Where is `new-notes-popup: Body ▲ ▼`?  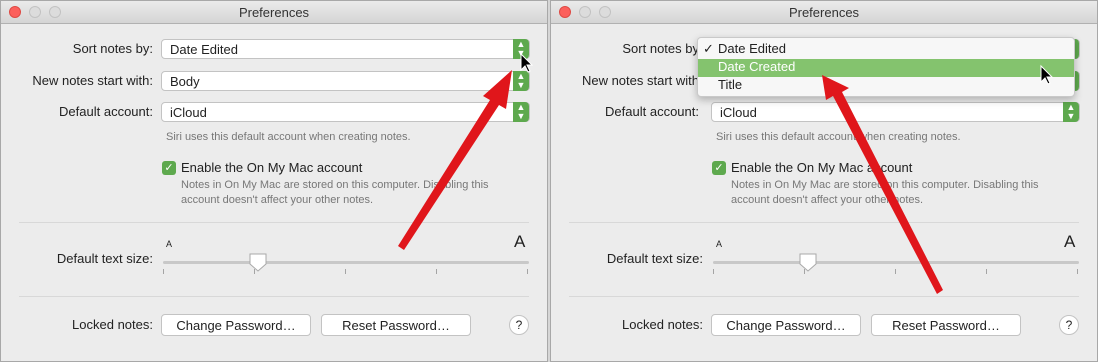 new-notes-popup: Body ▲ ▼ is located at coordinates (345, 81).